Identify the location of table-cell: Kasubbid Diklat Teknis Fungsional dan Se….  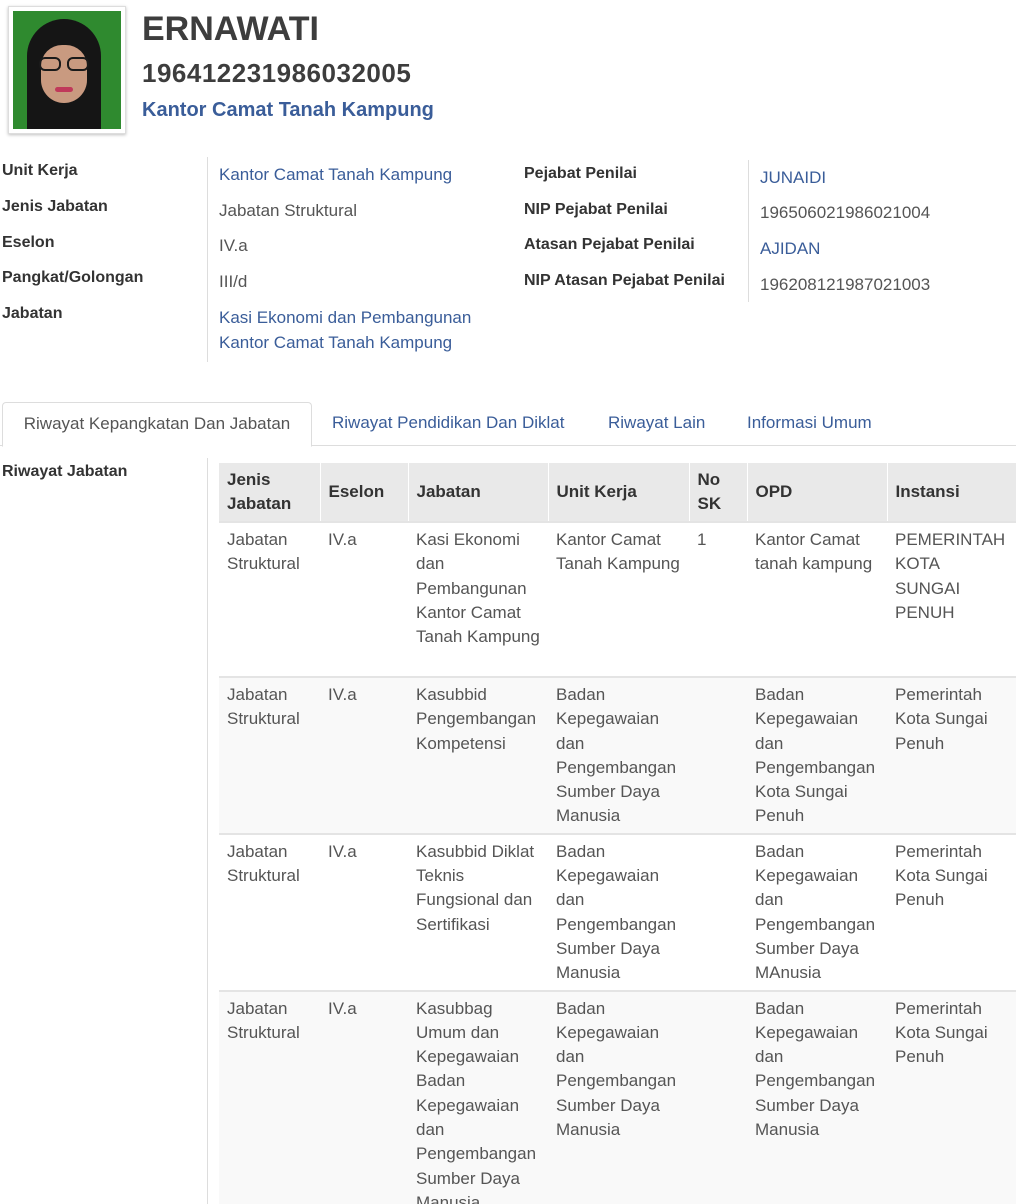
(478, 911).